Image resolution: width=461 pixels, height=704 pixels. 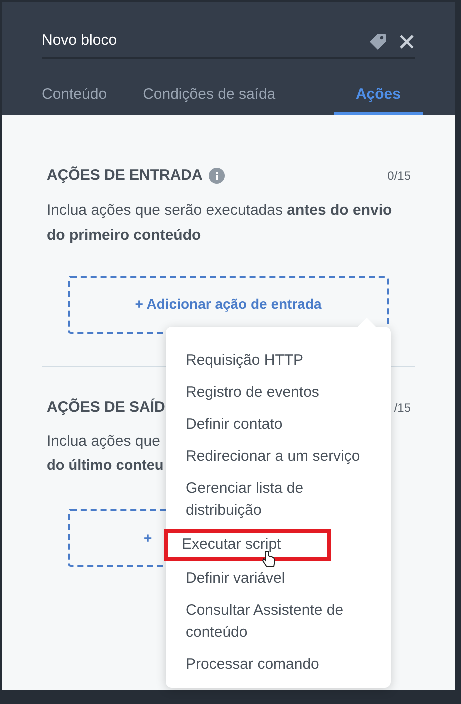 What do you see at coordinates (284, 500) in the screenshot?
I see `menu-item: Gerenciar lista de distribuição` at bounding box center [284, 500].